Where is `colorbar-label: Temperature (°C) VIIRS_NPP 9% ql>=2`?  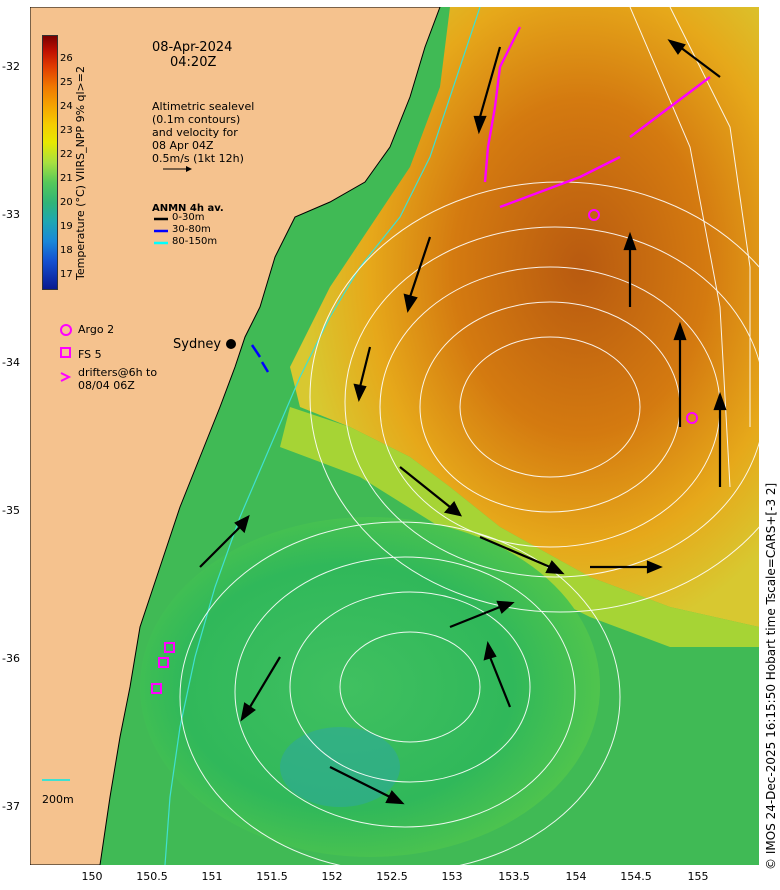
colorbar-label: Temperature (°C) VIIRS_NPP 9% ql>=2 is located at coordinates (80, 173).